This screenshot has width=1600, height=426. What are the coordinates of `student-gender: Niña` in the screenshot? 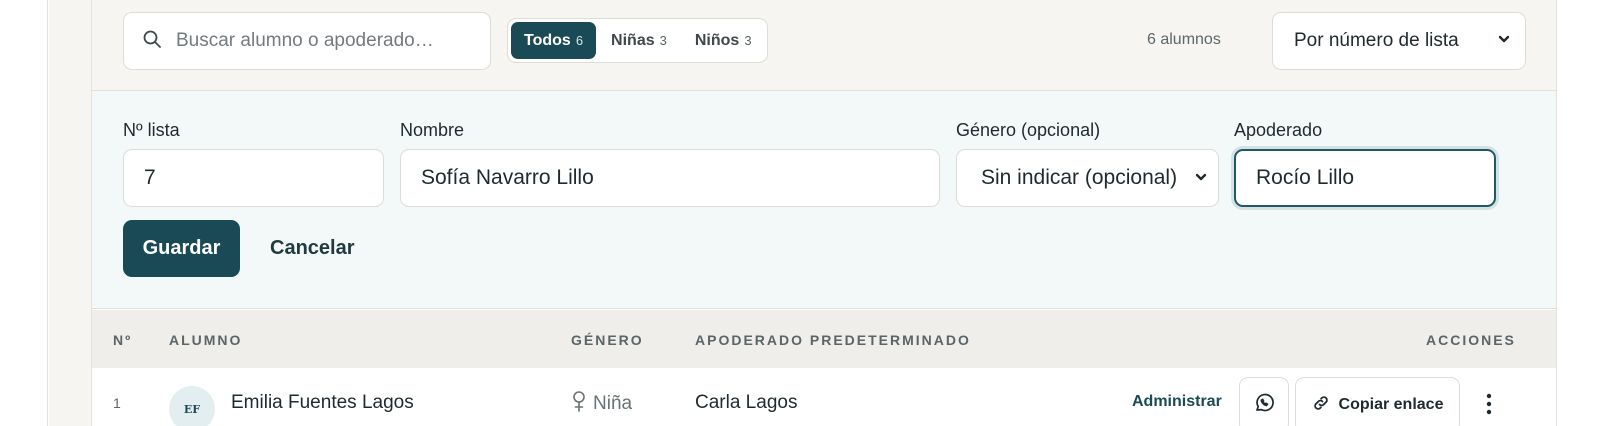 It's located at (601, 404).